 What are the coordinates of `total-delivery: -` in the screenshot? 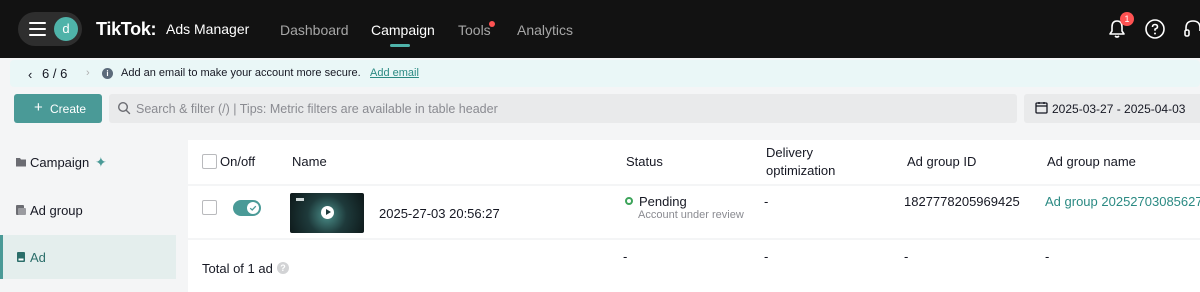 It's located at (766, 256).